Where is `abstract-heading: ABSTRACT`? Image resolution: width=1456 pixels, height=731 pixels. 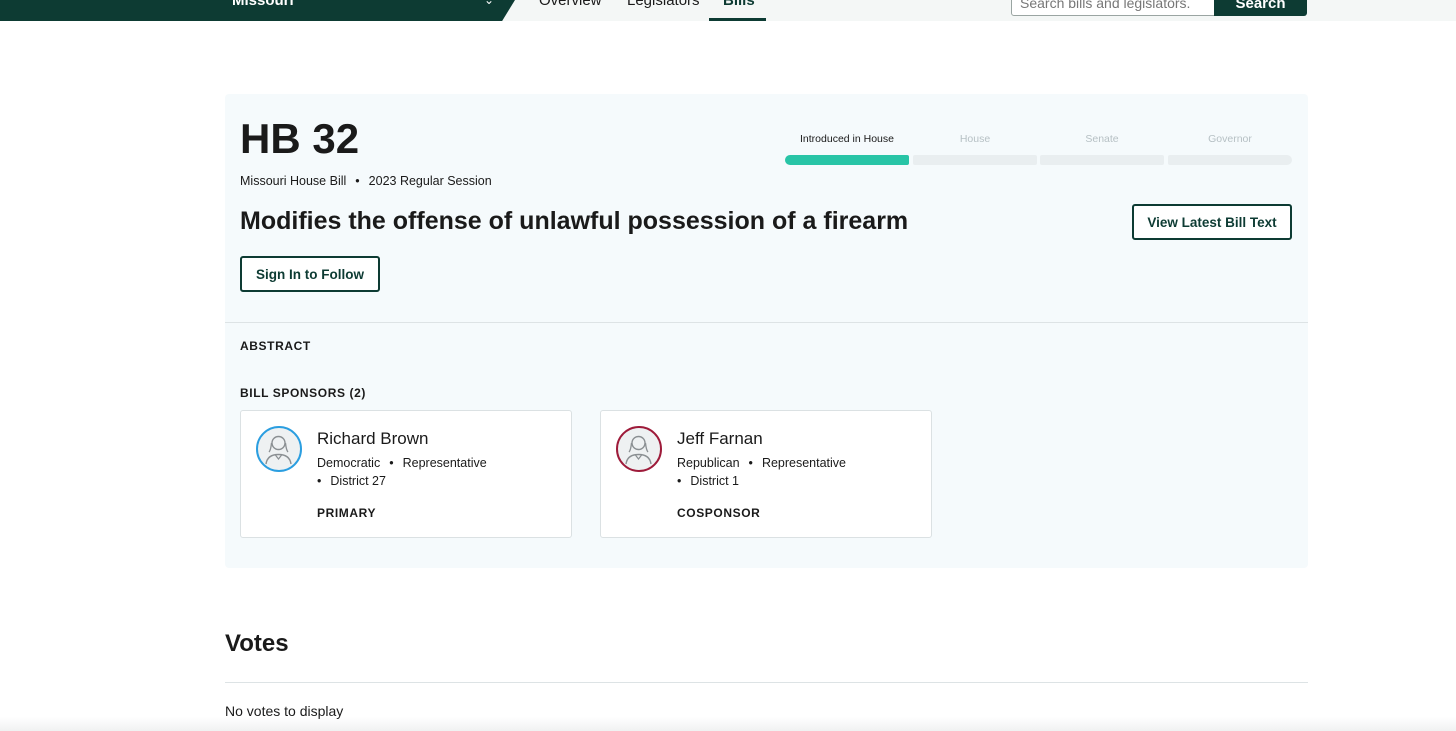
abstract-heading: ABSTRACT is located at coordinates (275, 346).